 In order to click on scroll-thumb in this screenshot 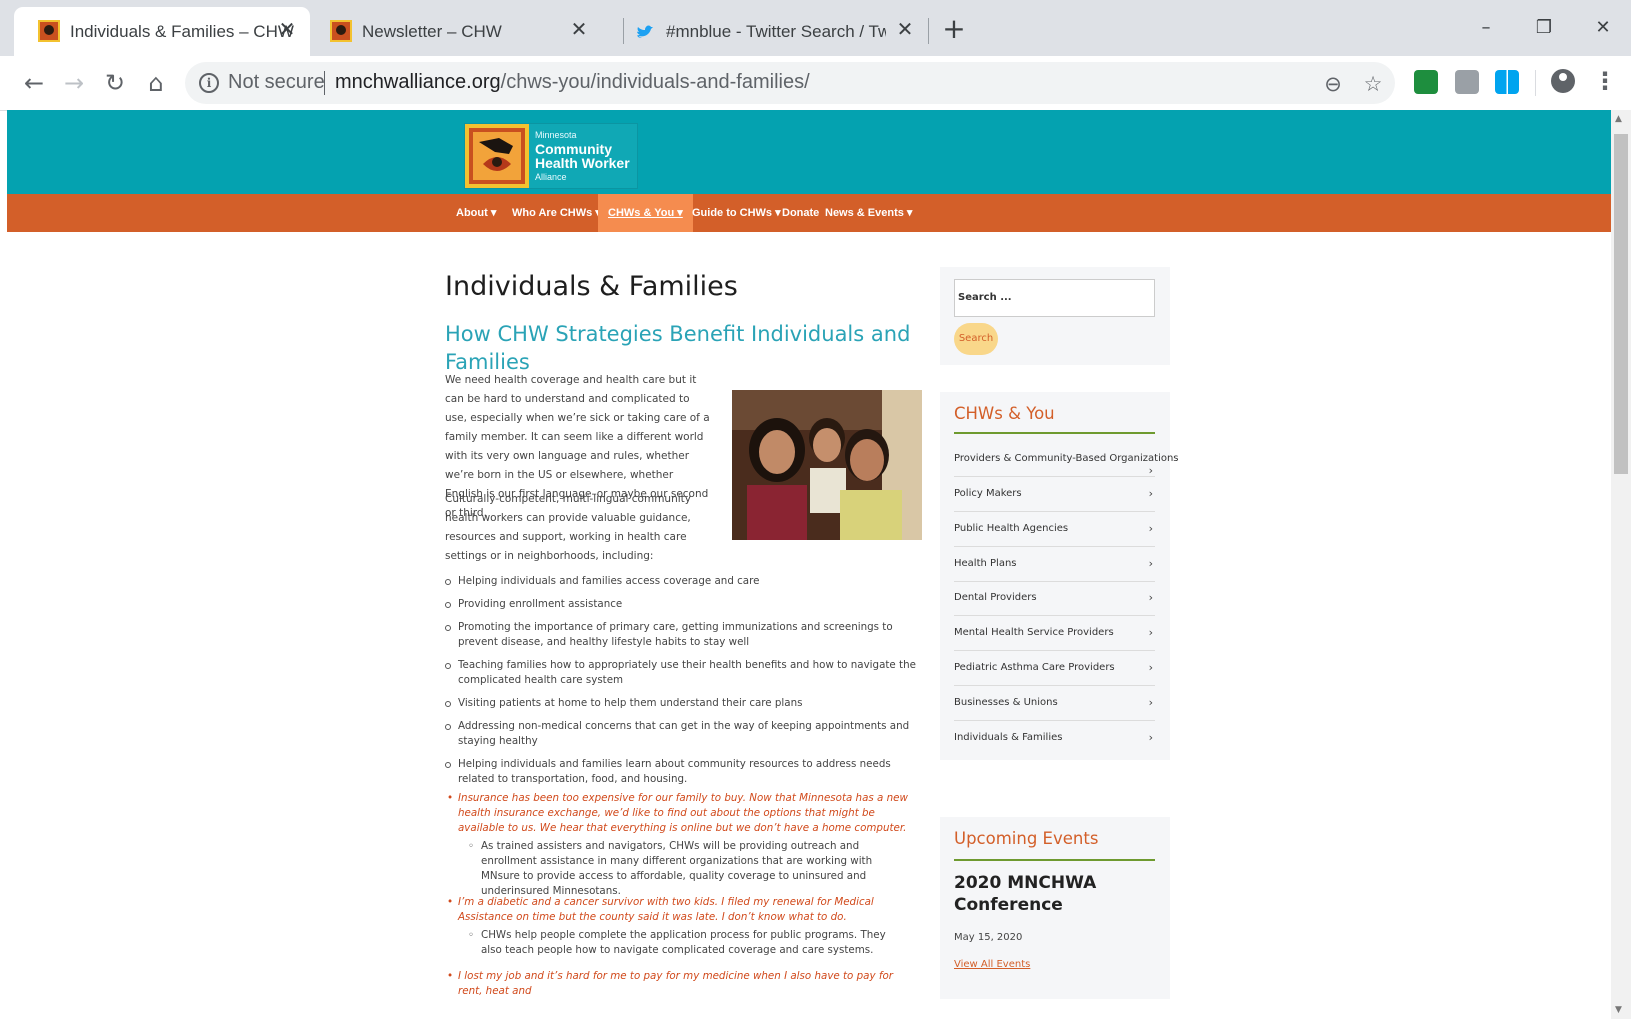, I will do `click(1621, 304)`.